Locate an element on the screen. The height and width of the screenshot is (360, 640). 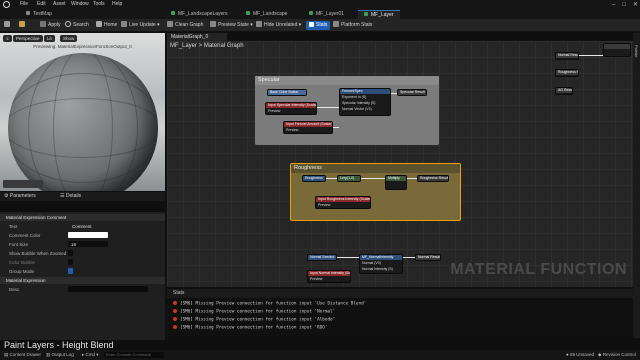
save-icon is located at coordinates (7, 24).